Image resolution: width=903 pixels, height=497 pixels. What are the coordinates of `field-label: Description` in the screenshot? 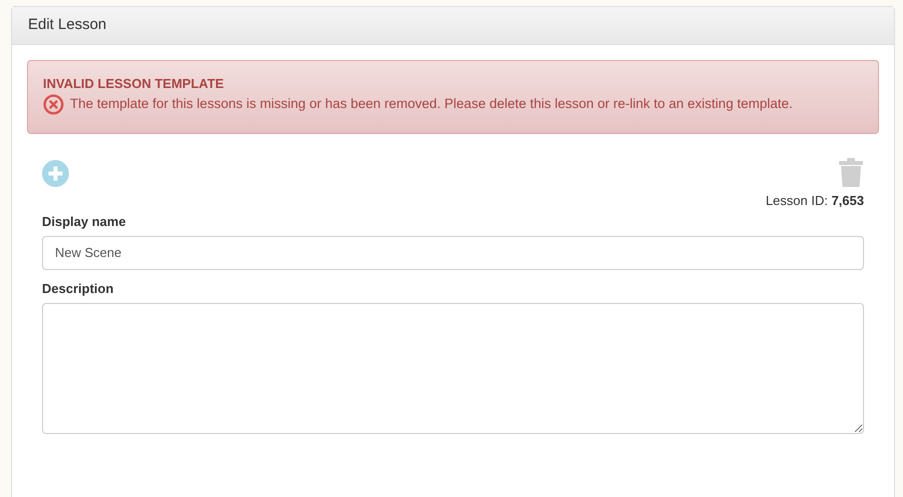 It's located at (78, 289).